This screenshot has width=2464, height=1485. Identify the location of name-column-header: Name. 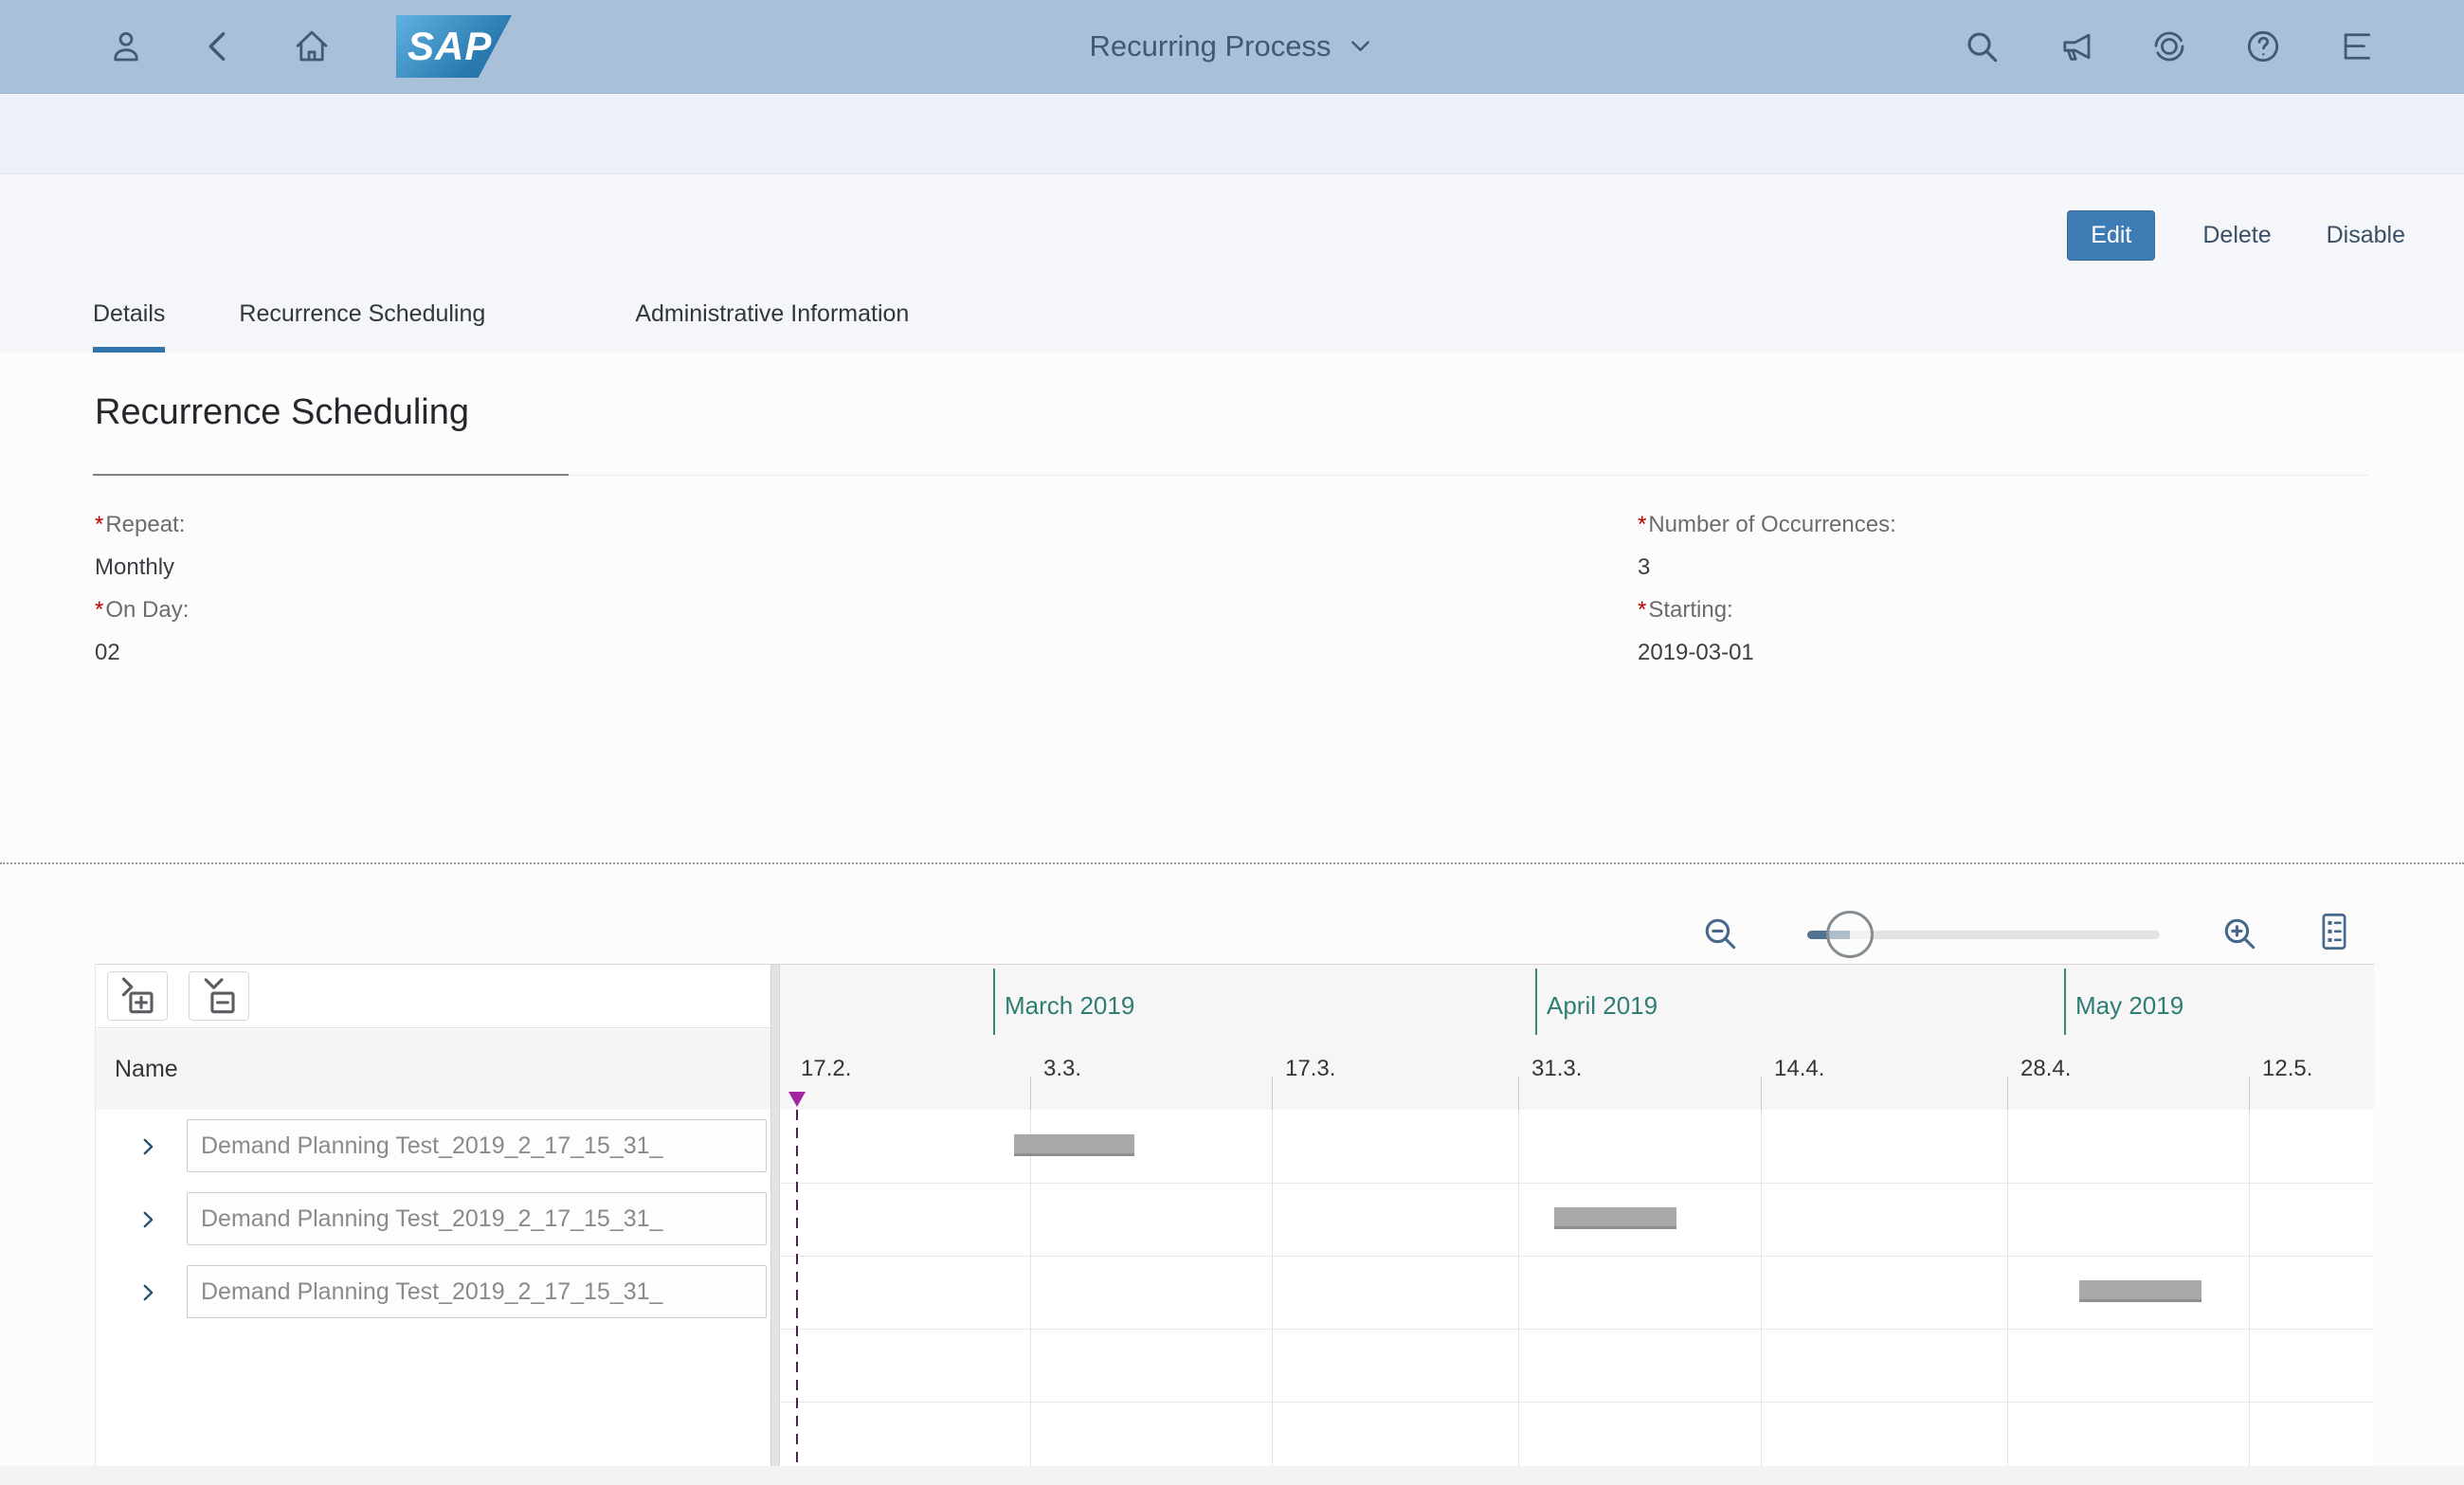
(433, 1070).